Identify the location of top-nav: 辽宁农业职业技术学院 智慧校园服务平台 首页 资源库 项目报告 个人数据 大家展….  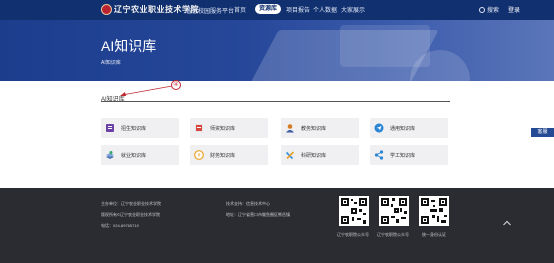
(277, 10).